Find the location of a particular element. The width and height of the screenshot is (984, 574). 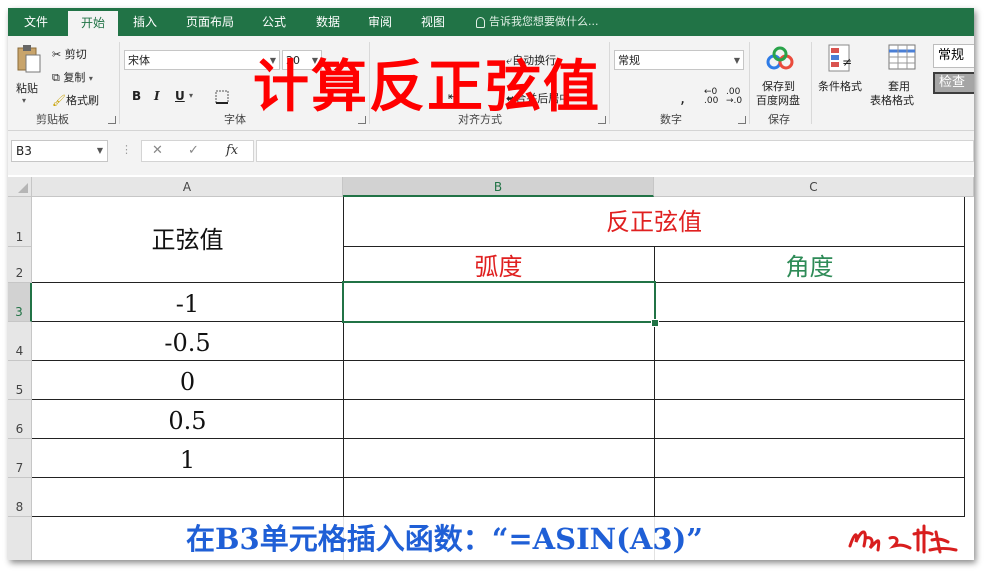

cell-a1-header: 正弦值 is located at coordinates (187, 240).